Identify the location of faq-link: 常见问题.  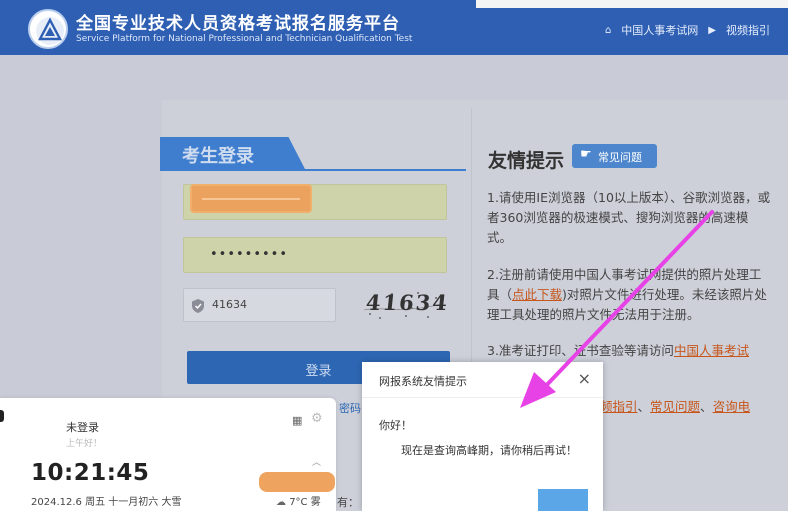
(675, 406).